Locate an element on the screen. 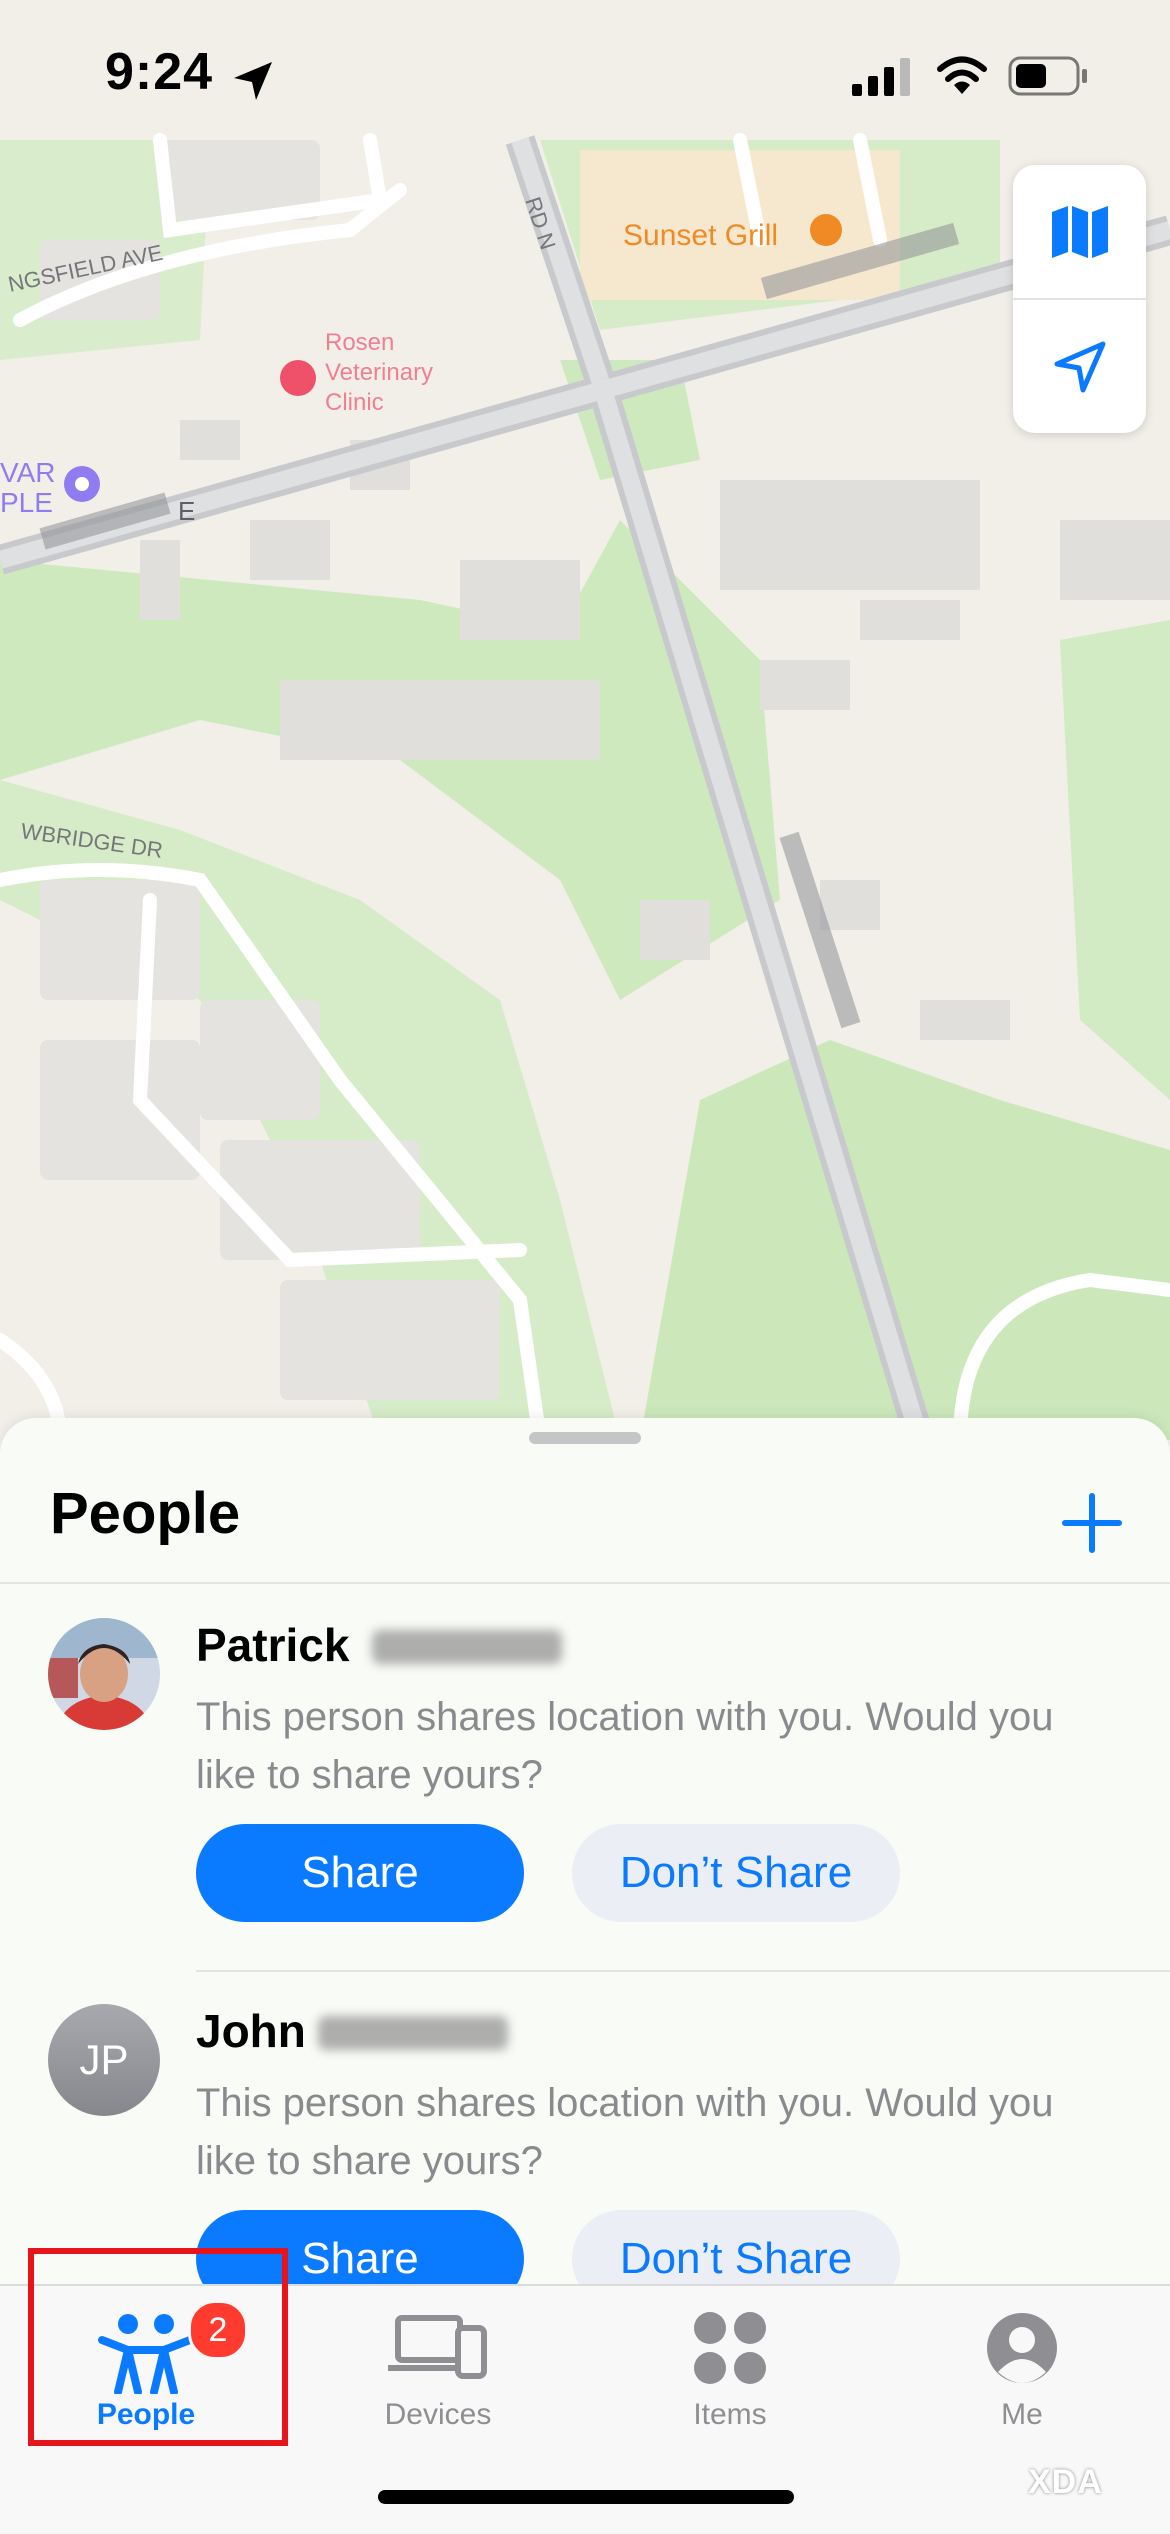  map-mode-button is located at coordinates (1079, 231).